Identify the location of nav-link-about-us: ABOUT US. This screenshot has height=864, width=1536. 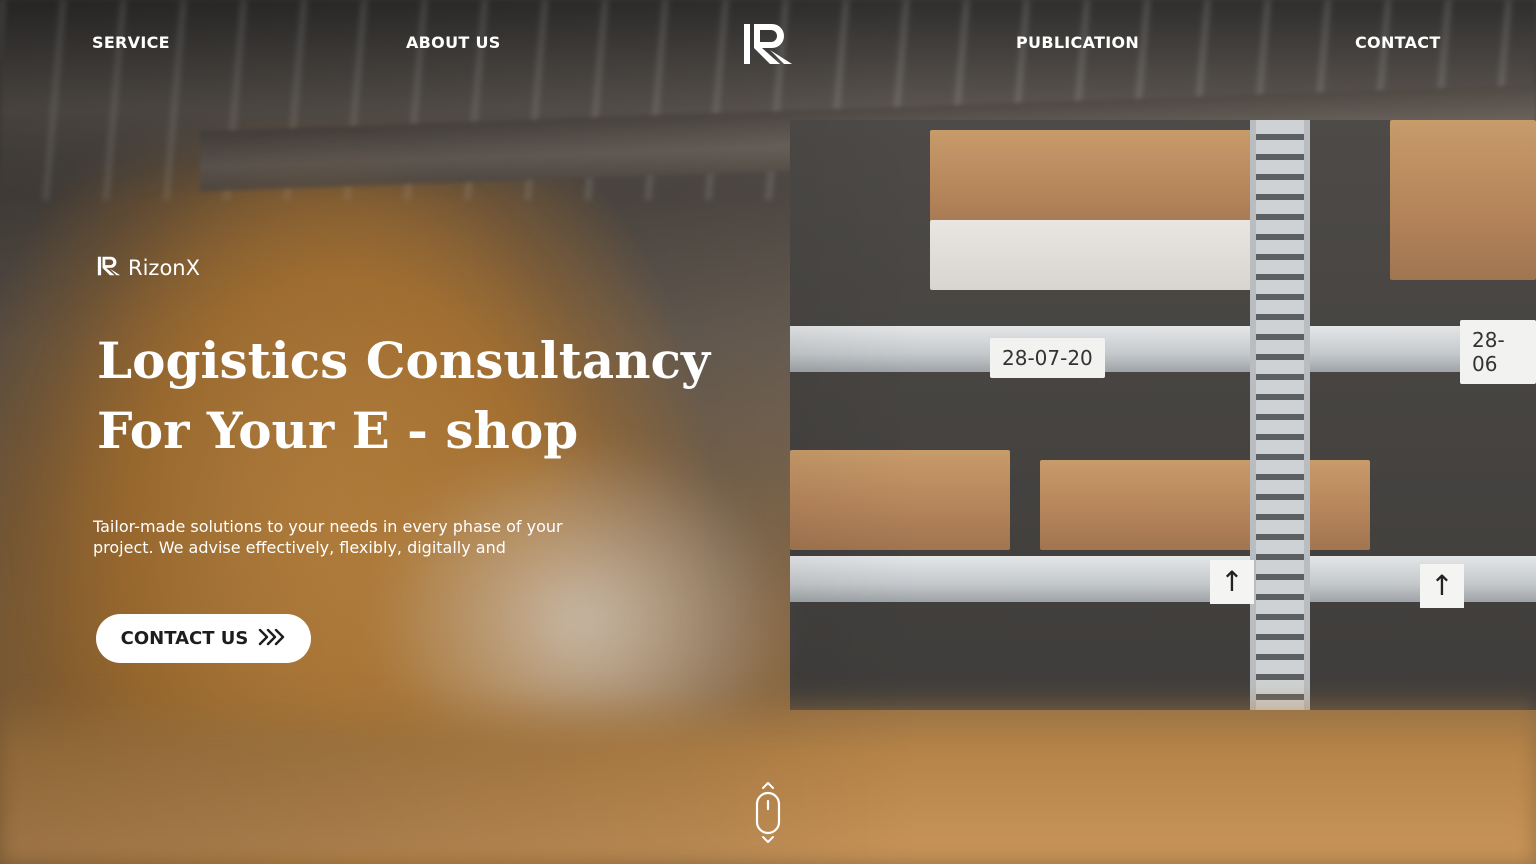
(453, 42).